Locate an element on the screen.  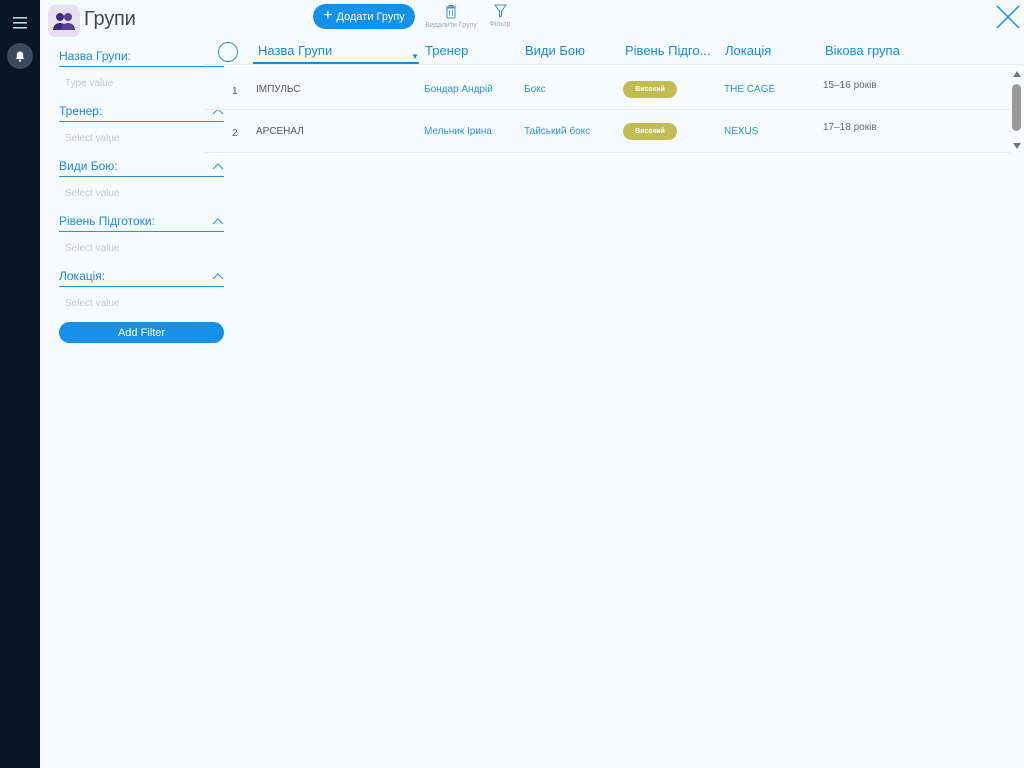
table-scrollbar is located at coordinates (1017, 110).